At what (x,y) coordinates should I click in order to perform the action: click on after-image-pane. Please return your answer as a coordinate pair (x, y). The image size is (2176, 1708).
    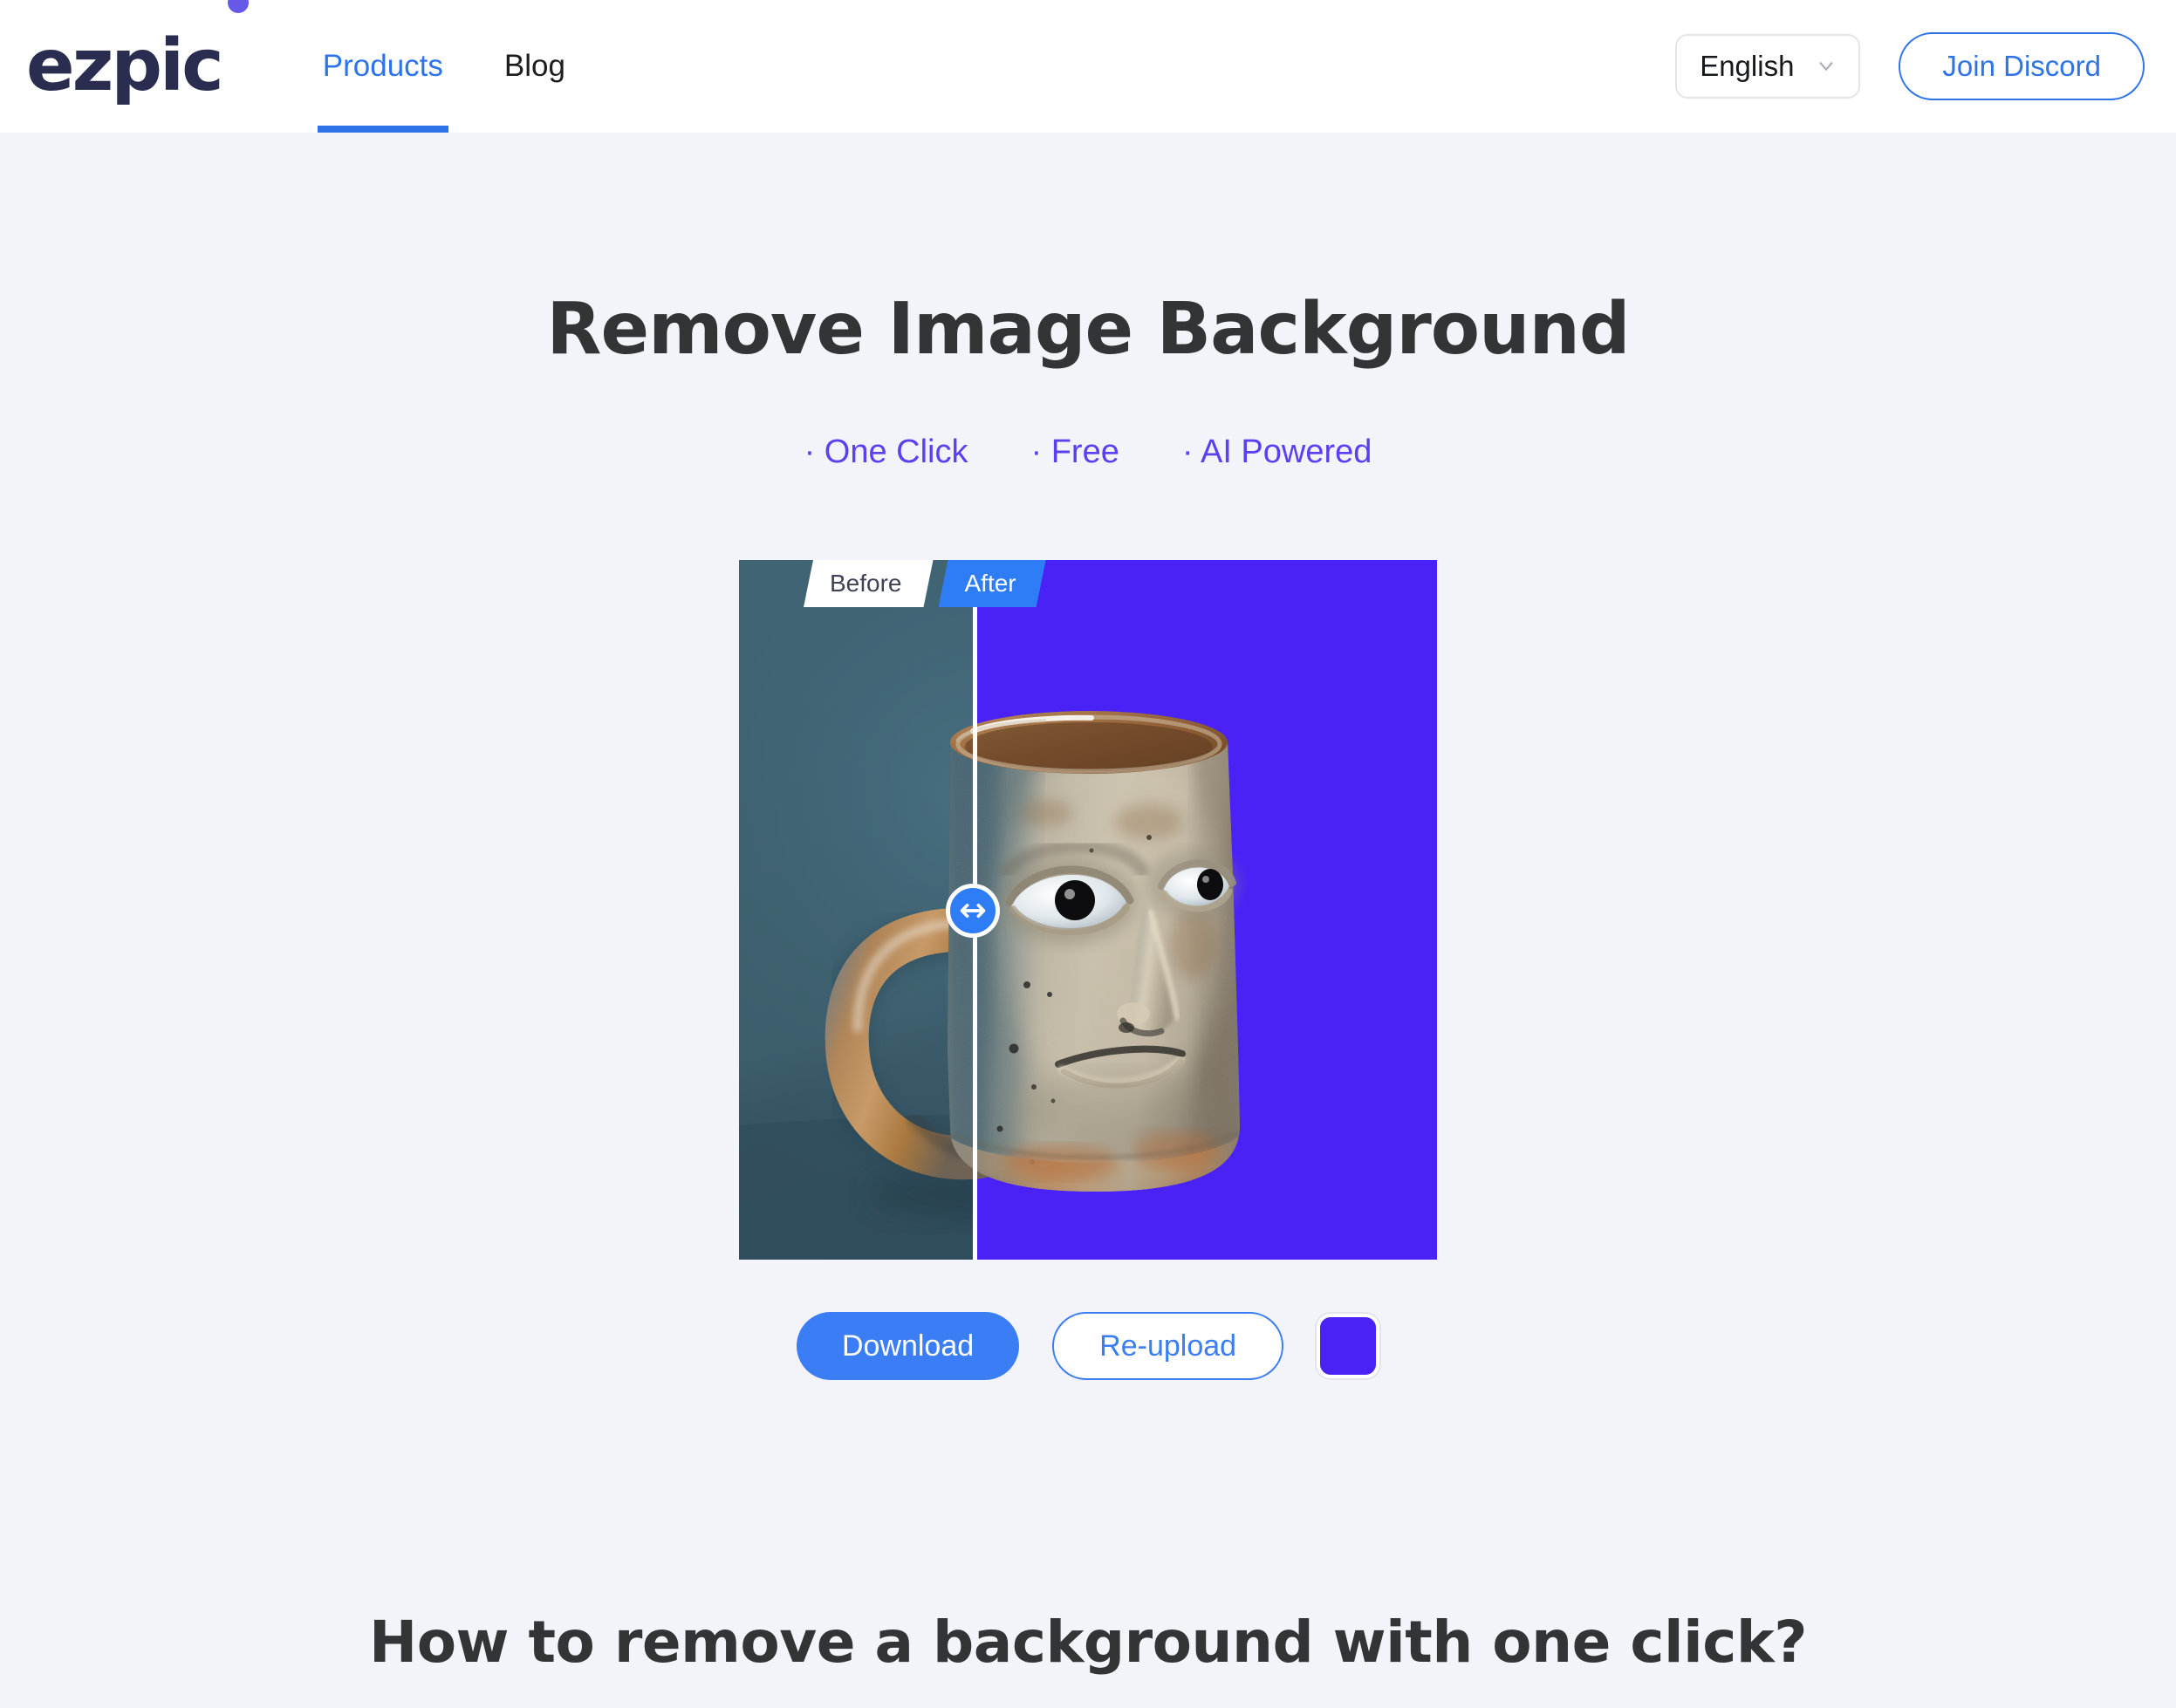
    Looking at the image, I should click on (1205, 910).